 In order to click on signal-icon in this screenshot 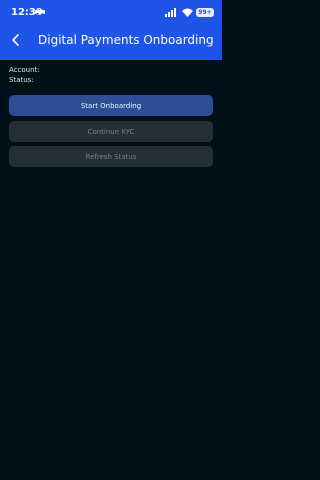, I will do `click(170, 12)`.